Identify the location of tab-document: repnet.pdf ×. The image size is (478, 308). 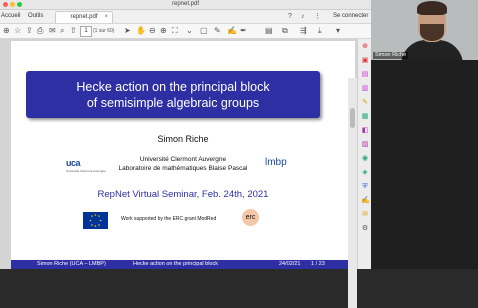
(84, 17).